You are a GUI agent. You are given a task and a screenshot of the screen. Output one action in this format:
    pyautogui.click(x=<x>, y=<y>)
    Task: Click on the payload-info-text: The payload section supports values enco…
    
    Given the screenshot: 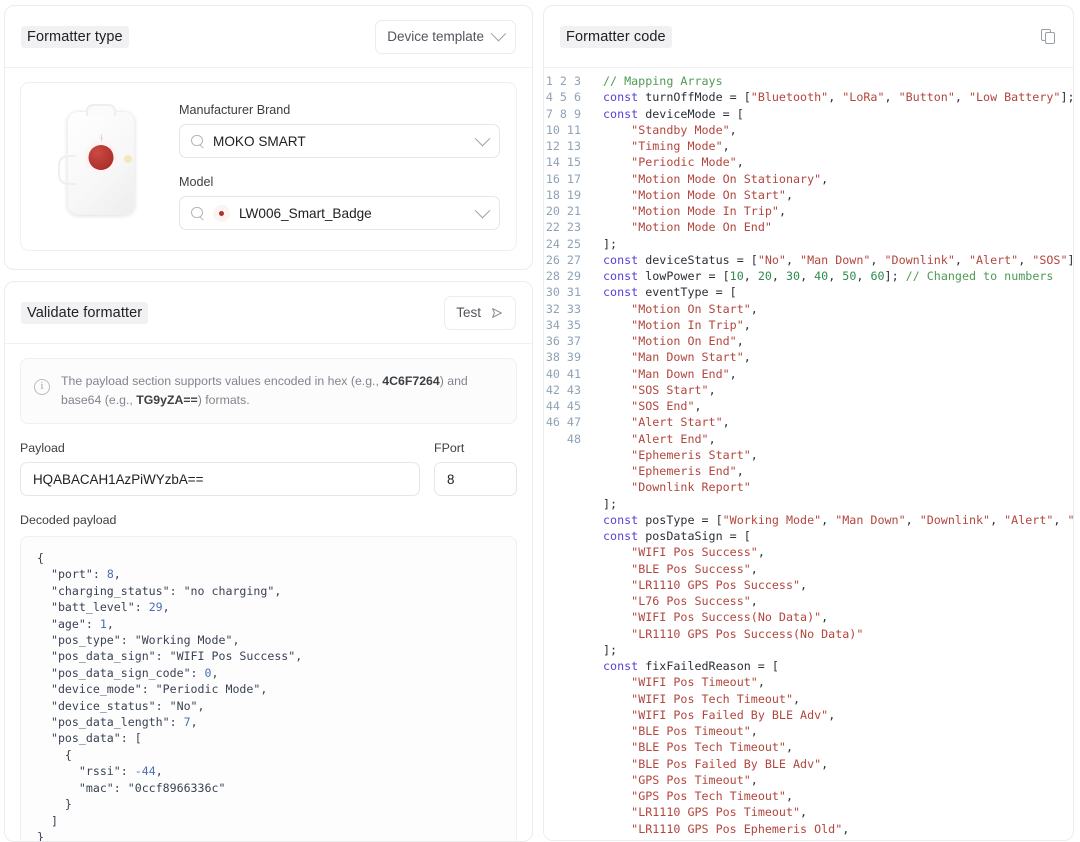 What is the action you would take?
    pyautogui.click(x=281, y=391)
    